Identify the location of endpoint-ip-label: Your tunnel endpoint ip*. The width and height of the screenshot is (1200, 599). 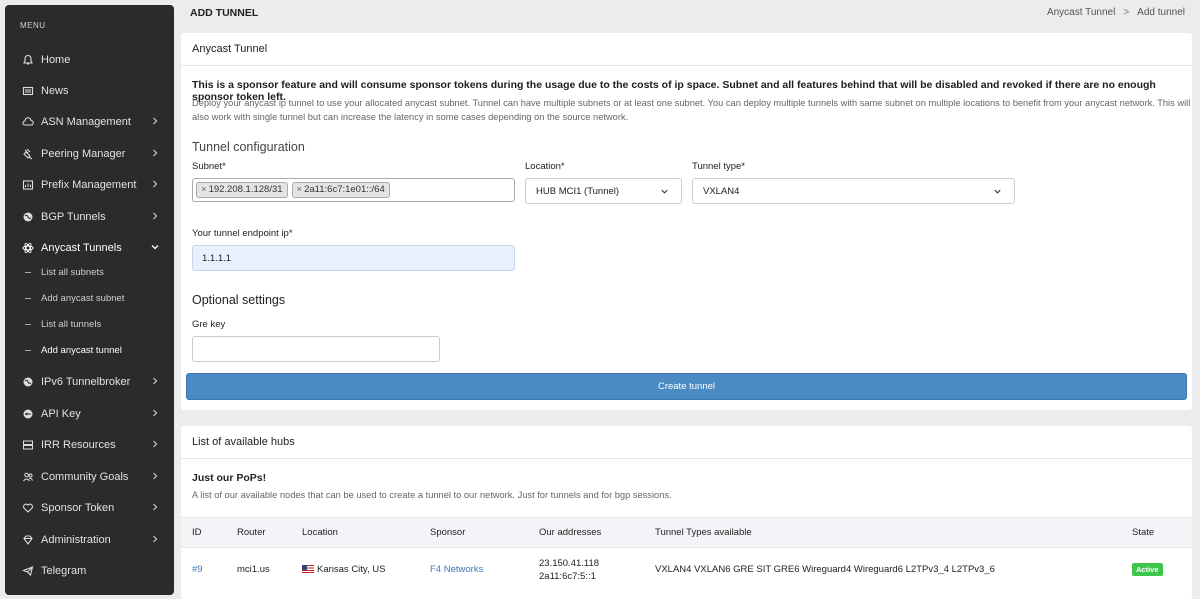
(242, 233).